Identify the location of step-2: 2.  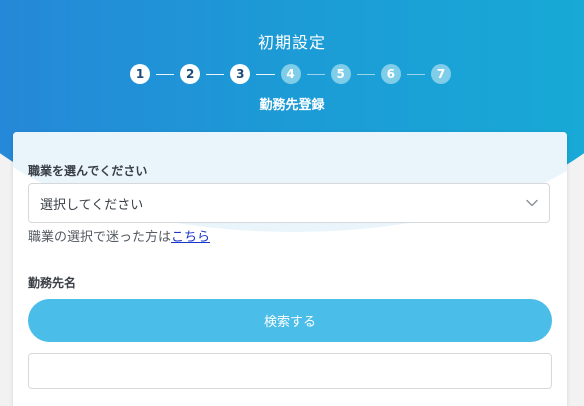
(190, 74).